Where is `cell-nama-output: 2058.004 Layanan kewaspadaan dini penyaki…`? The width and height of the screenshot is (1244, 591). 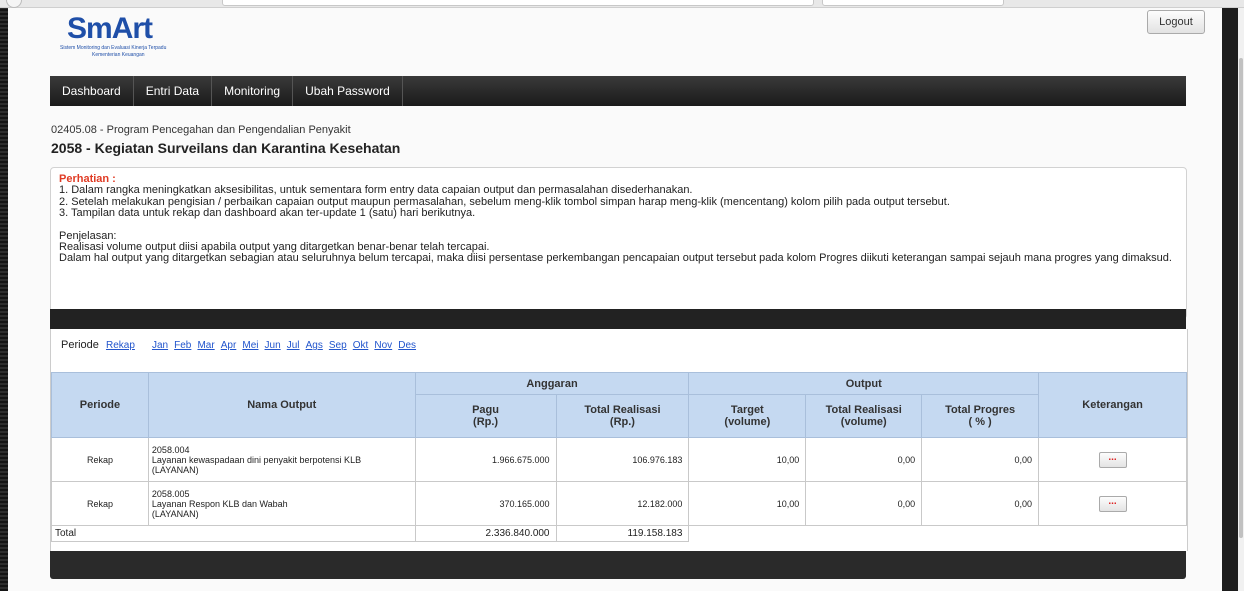 cell-nama-output: 2058.004 Layanan kewaspadaan dini penyaki… is located at coordinates (281, 459).